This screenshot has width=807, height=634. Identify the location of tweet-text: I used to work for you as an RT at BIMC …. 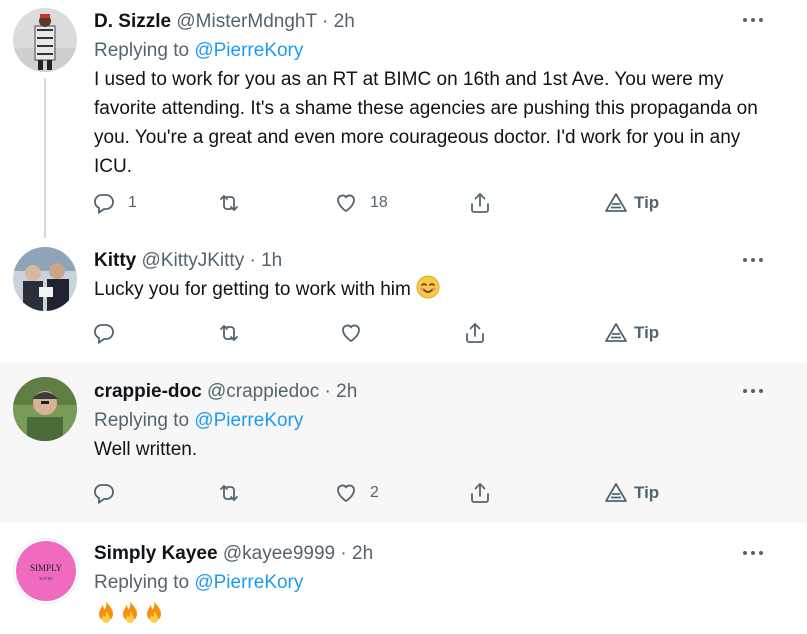
(426, 123).